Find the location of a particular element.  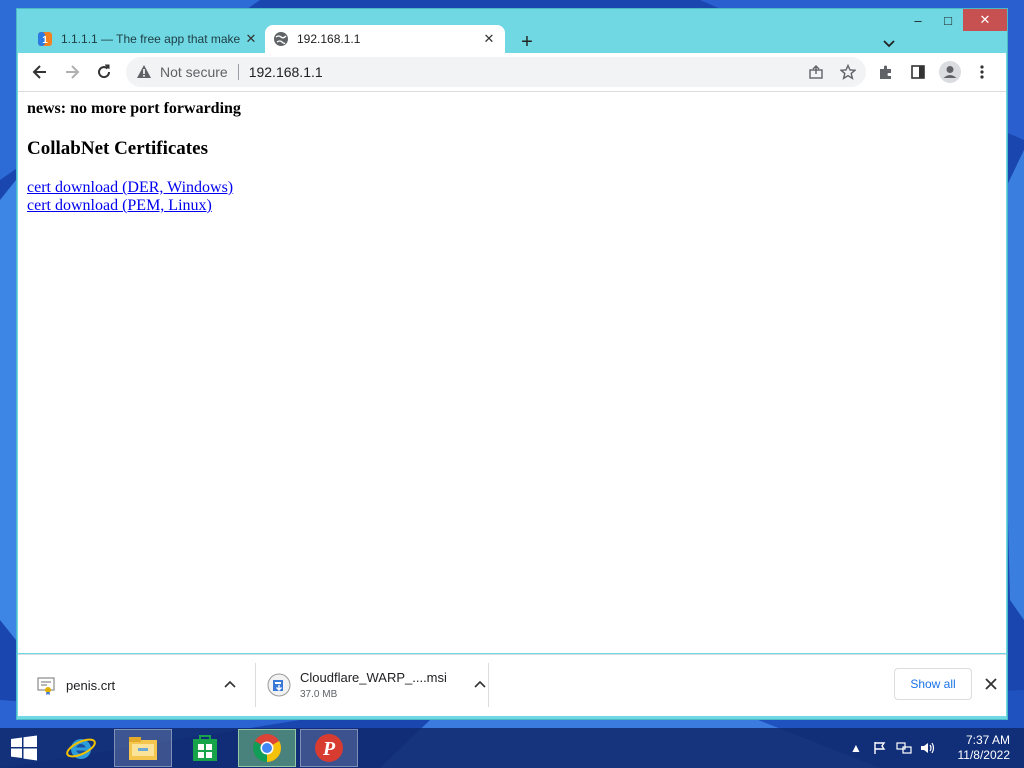

avatar-icon is located at coordinates (950, 72).